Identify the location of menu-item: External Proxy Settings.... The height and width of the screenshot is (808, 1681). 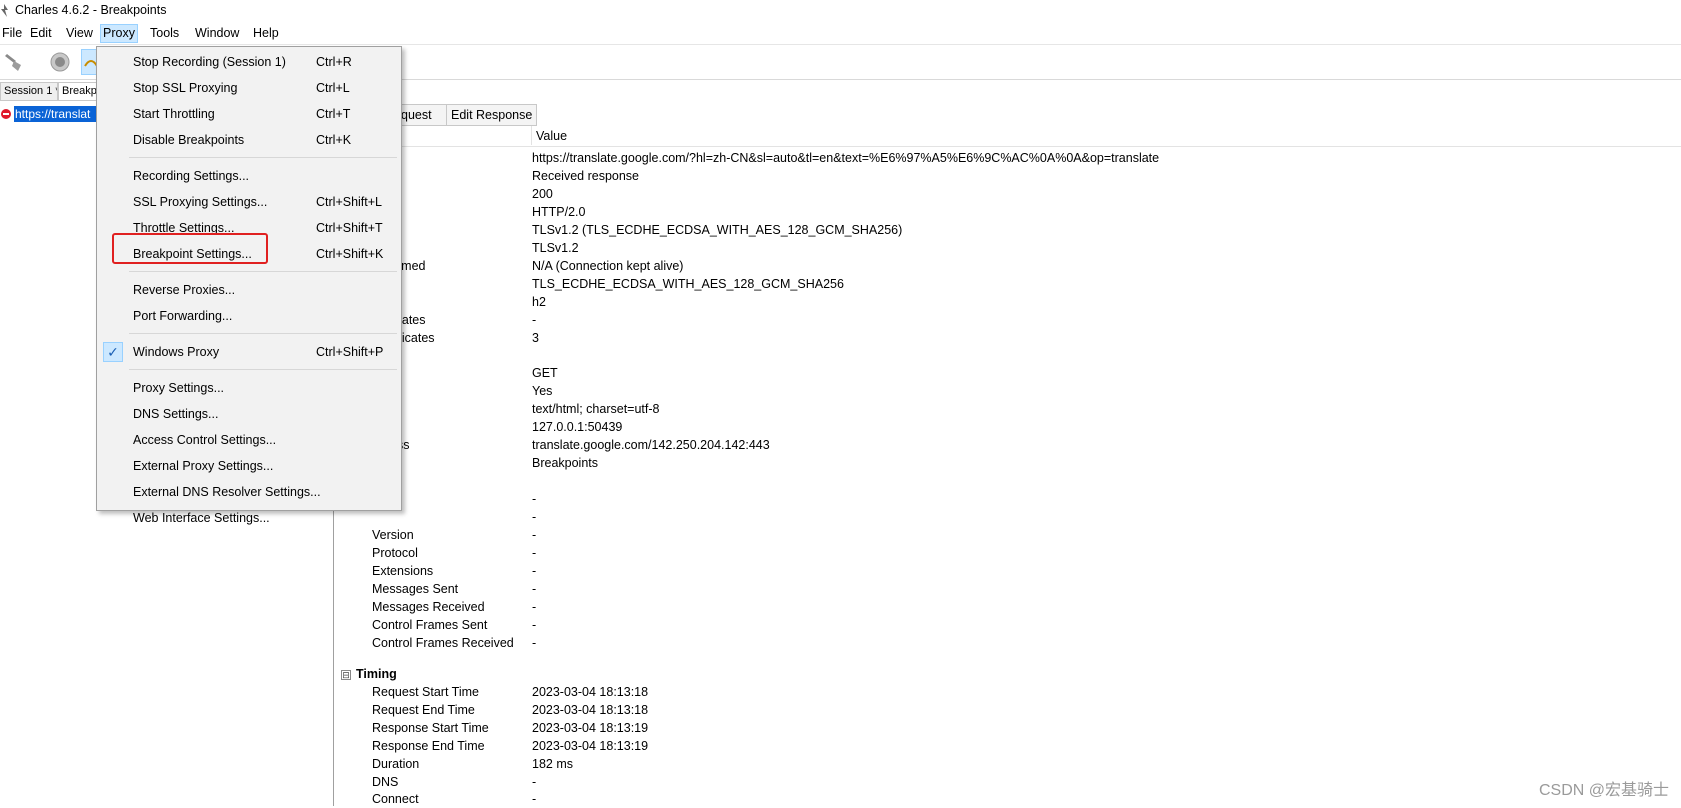
(249, 466).